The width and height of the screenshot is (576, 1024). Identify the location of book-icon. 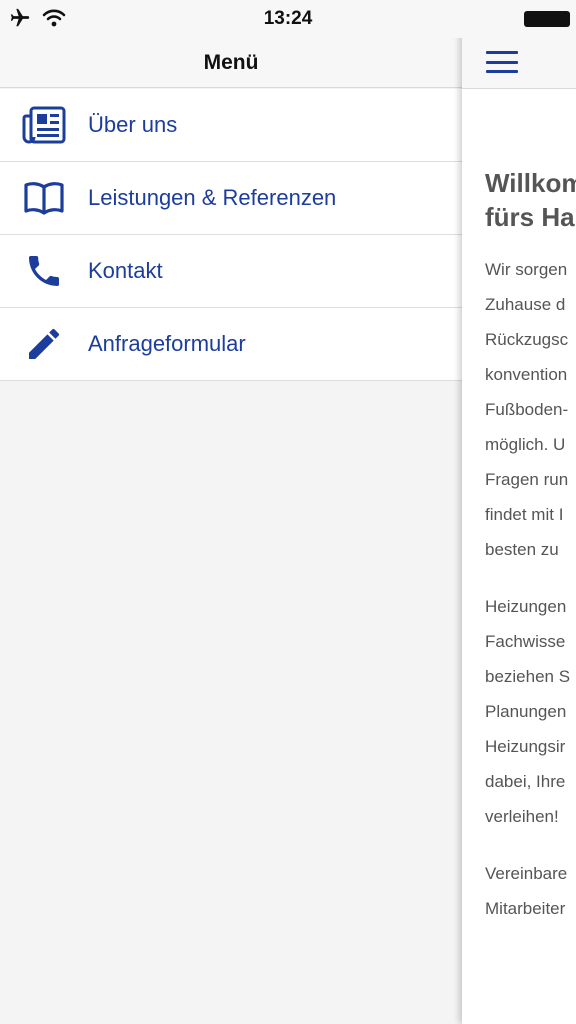
(44, 198).